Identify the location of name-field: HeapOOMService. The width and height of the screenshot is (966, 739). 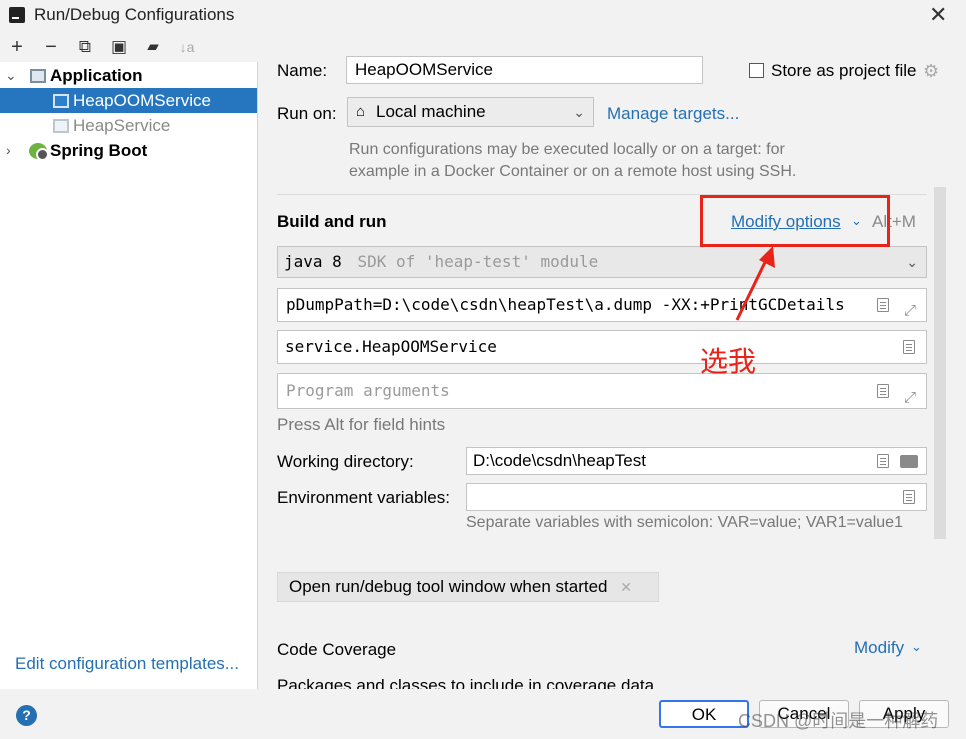
(524, 70).